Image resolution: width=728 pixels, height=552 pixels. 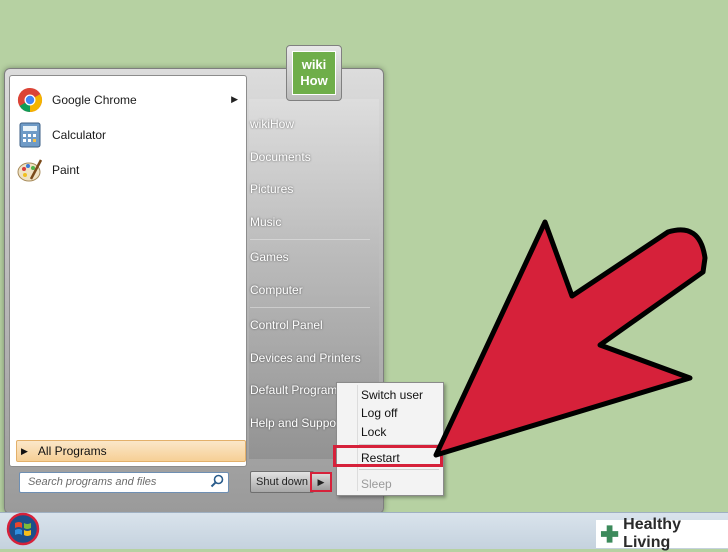 I want to click on healthy-living-logo: Healthy Living, so click(x=662, y=533).